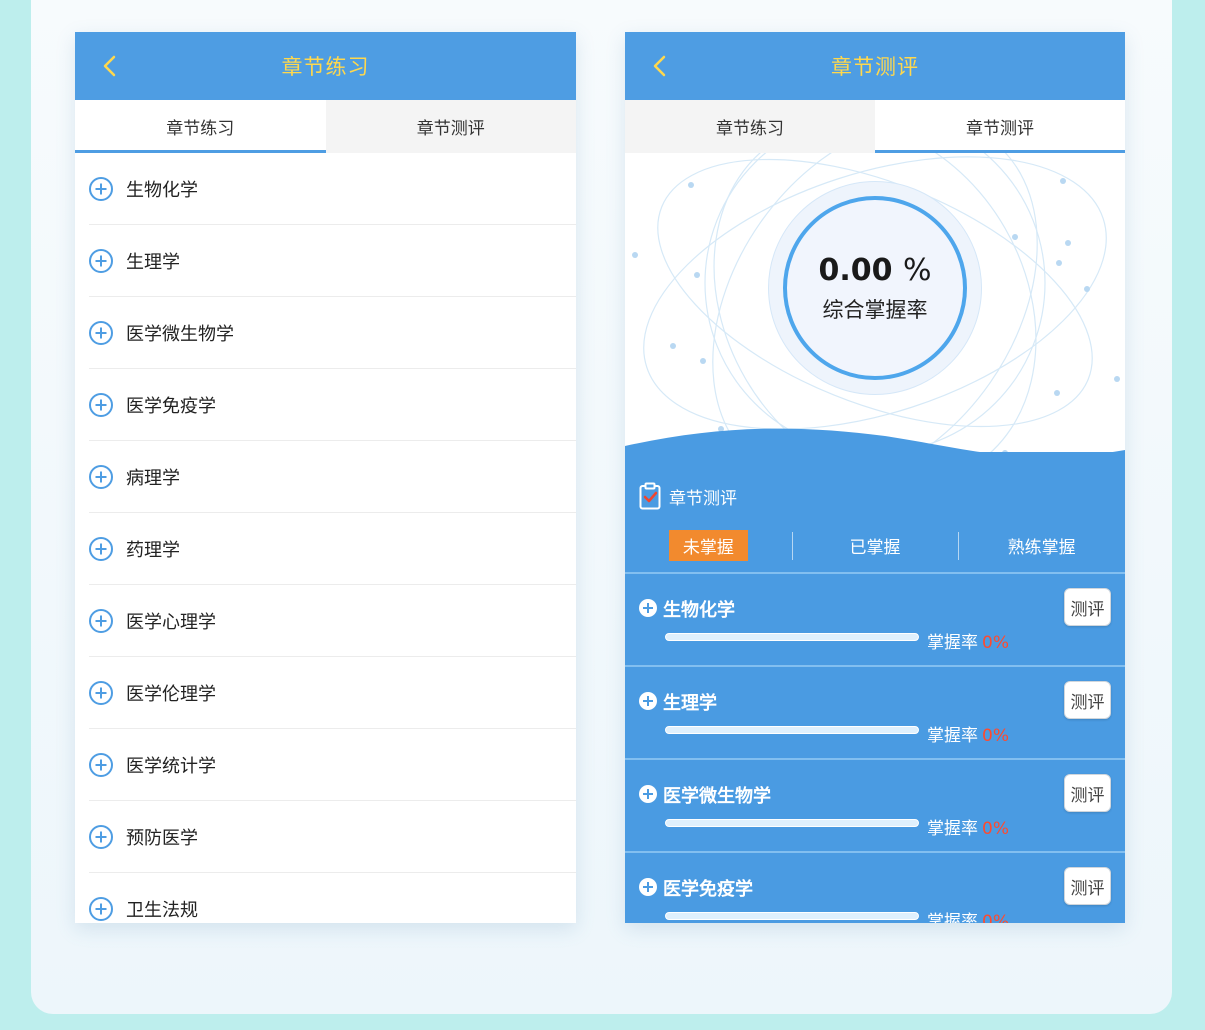 Image resolution: width=1205 pixels, height=1030 pixels. I want to click on mastery-ring: 0.00 % 综合掌握率, so click(875, 288).